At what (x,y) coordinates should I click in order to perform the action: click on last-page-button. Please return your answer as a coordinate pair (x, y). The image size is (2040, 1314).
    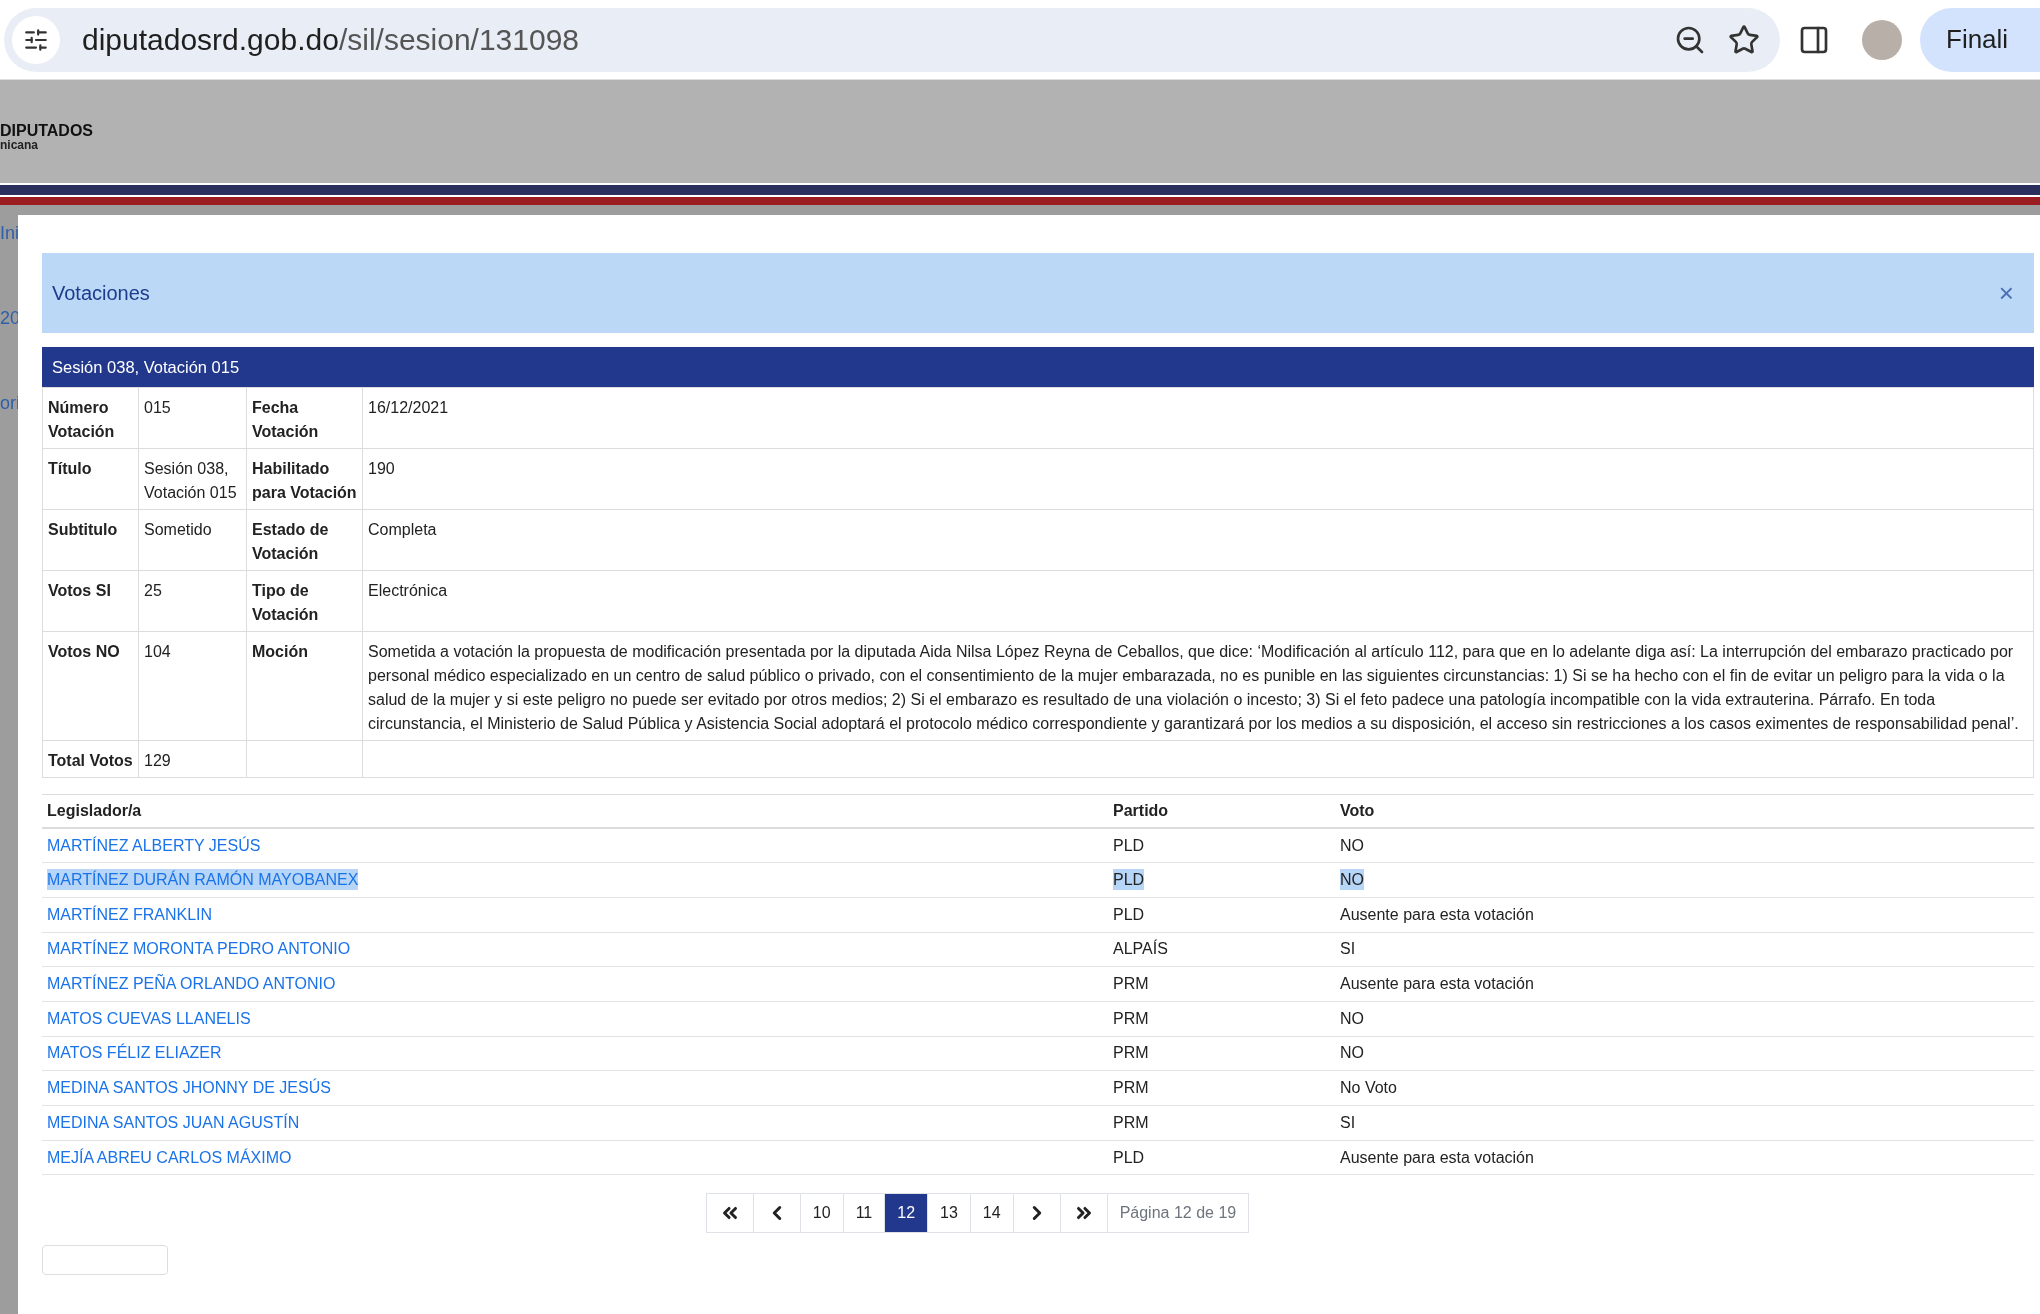
    Looking at the image, I should click on (1083, 1213).